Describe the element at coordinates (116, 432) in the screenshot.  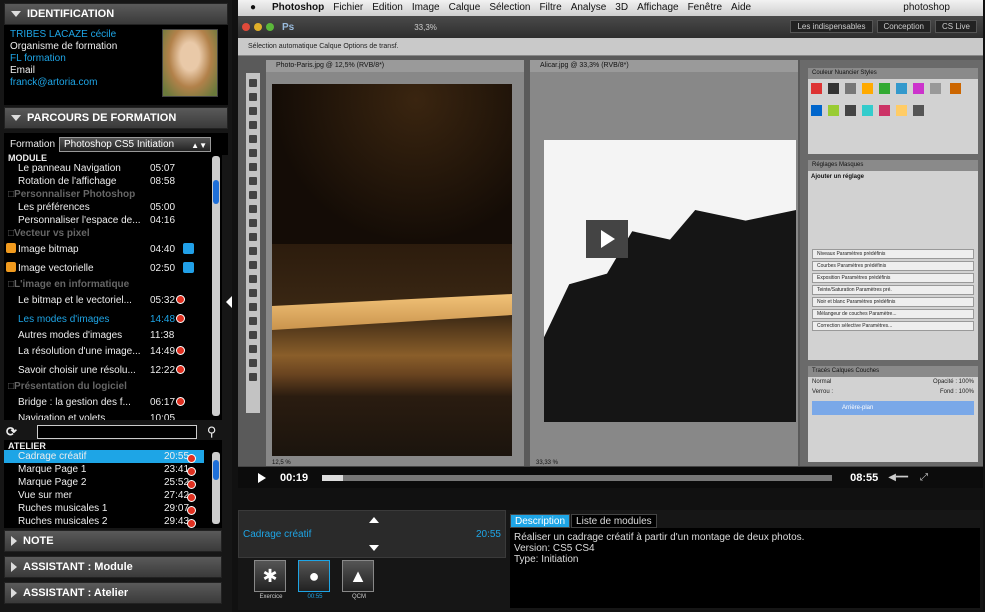
I see `search-input` at that location.